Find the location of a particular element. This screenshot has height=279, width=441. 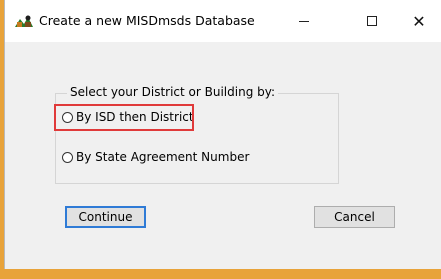

app-logo-icon is located at coordinates (24, 21).